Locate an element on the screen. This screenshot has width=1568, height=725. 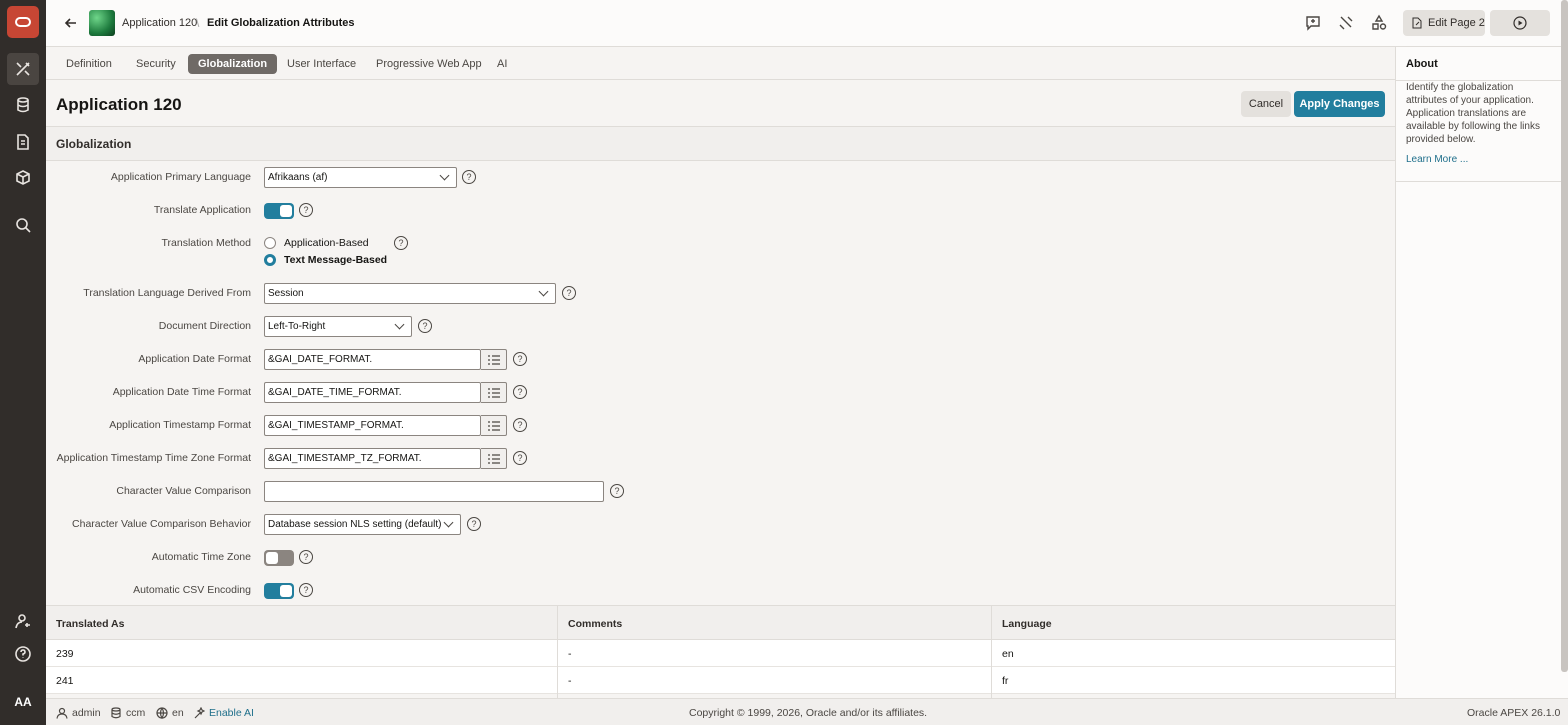
user-icon is located at coordinates (62, 713).